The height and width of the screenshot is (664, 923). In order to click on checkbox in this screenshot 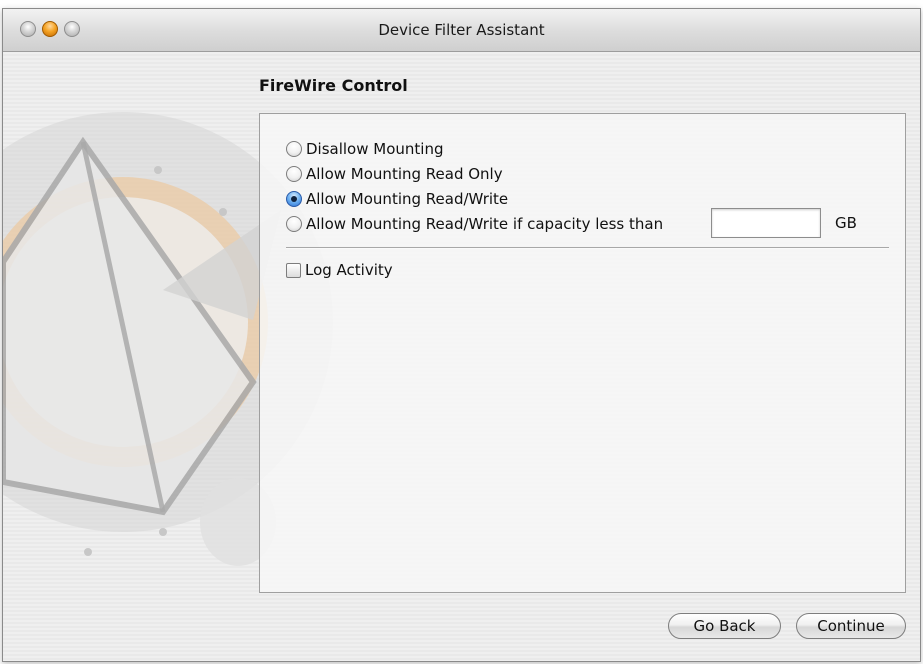, I will do `click(293, 270)`.